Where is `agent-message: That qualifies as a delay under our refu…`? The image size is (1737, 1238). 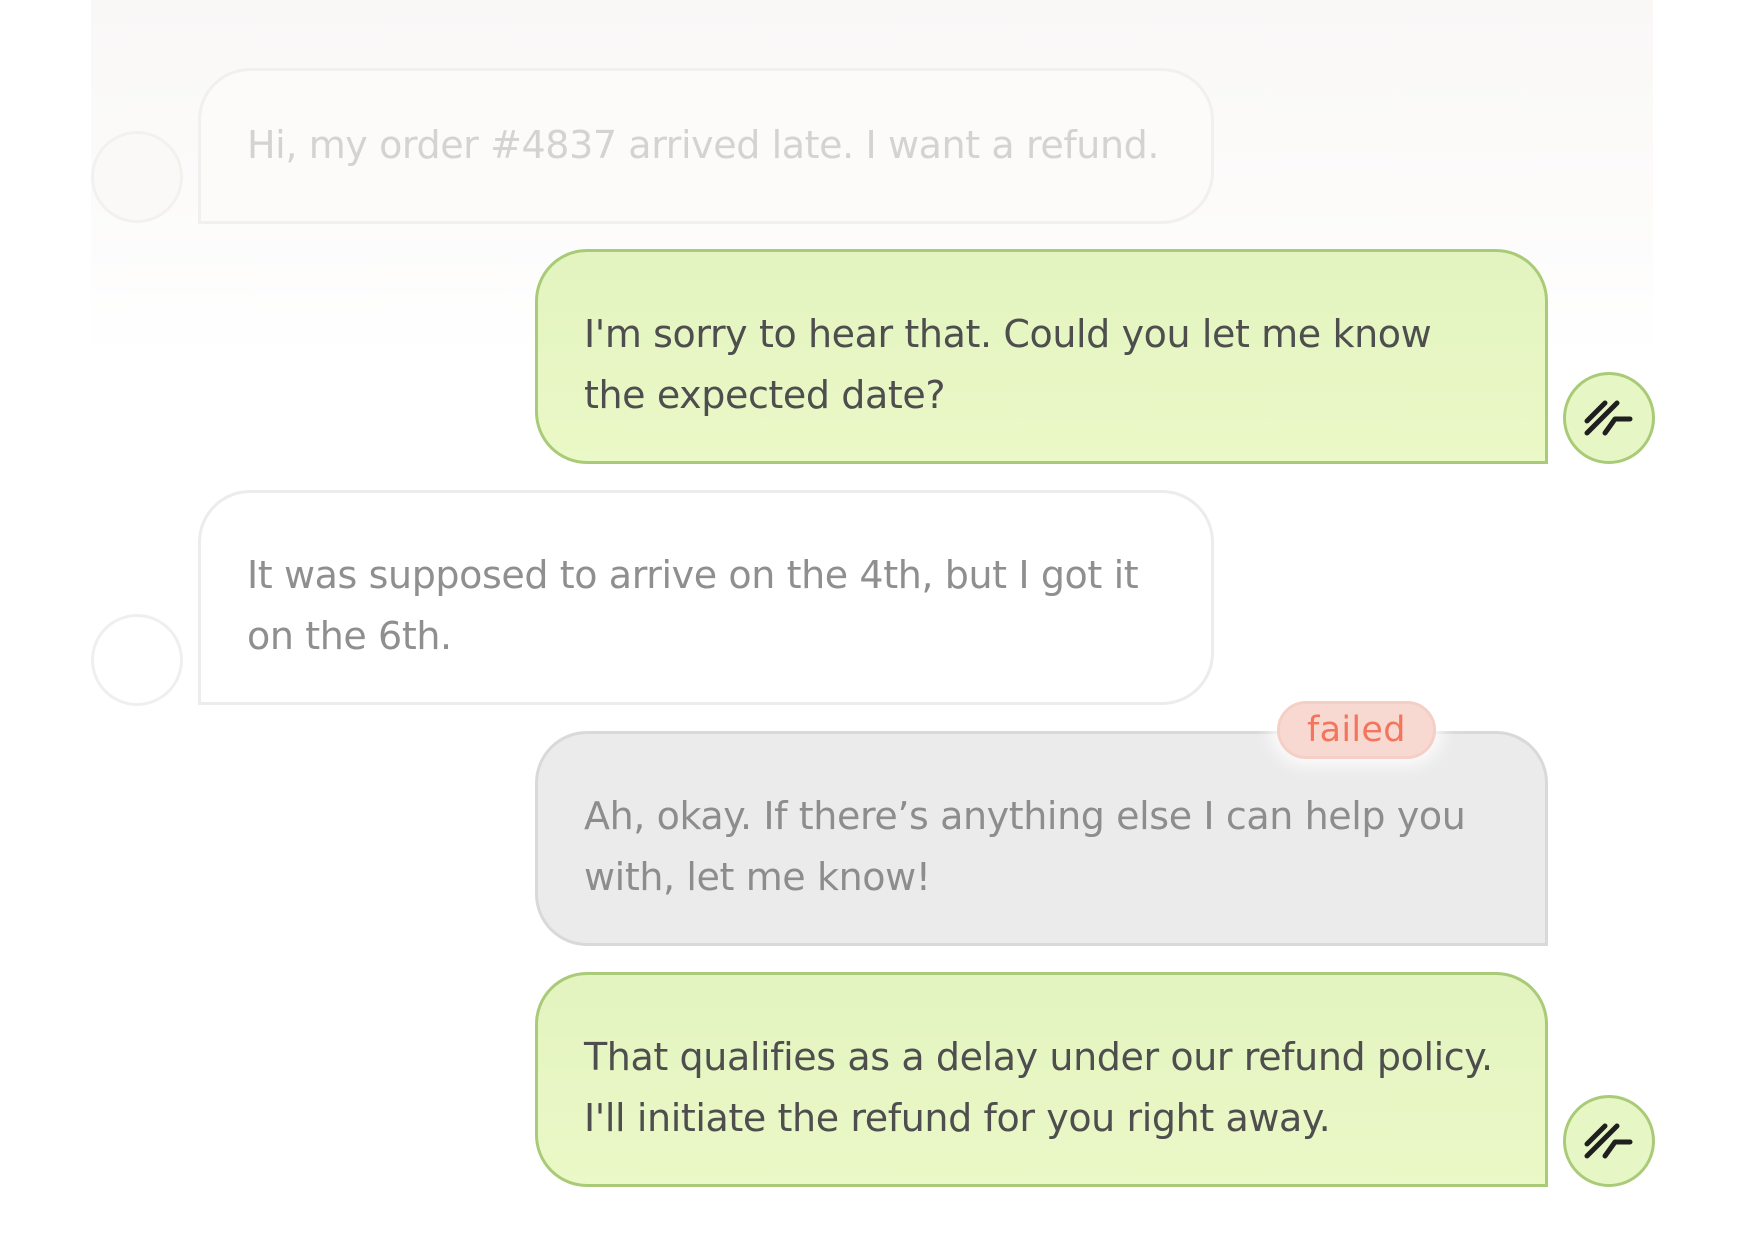
agent-message: That qualifies as a delay under our refu… is located at coordinates (1041, 1079).